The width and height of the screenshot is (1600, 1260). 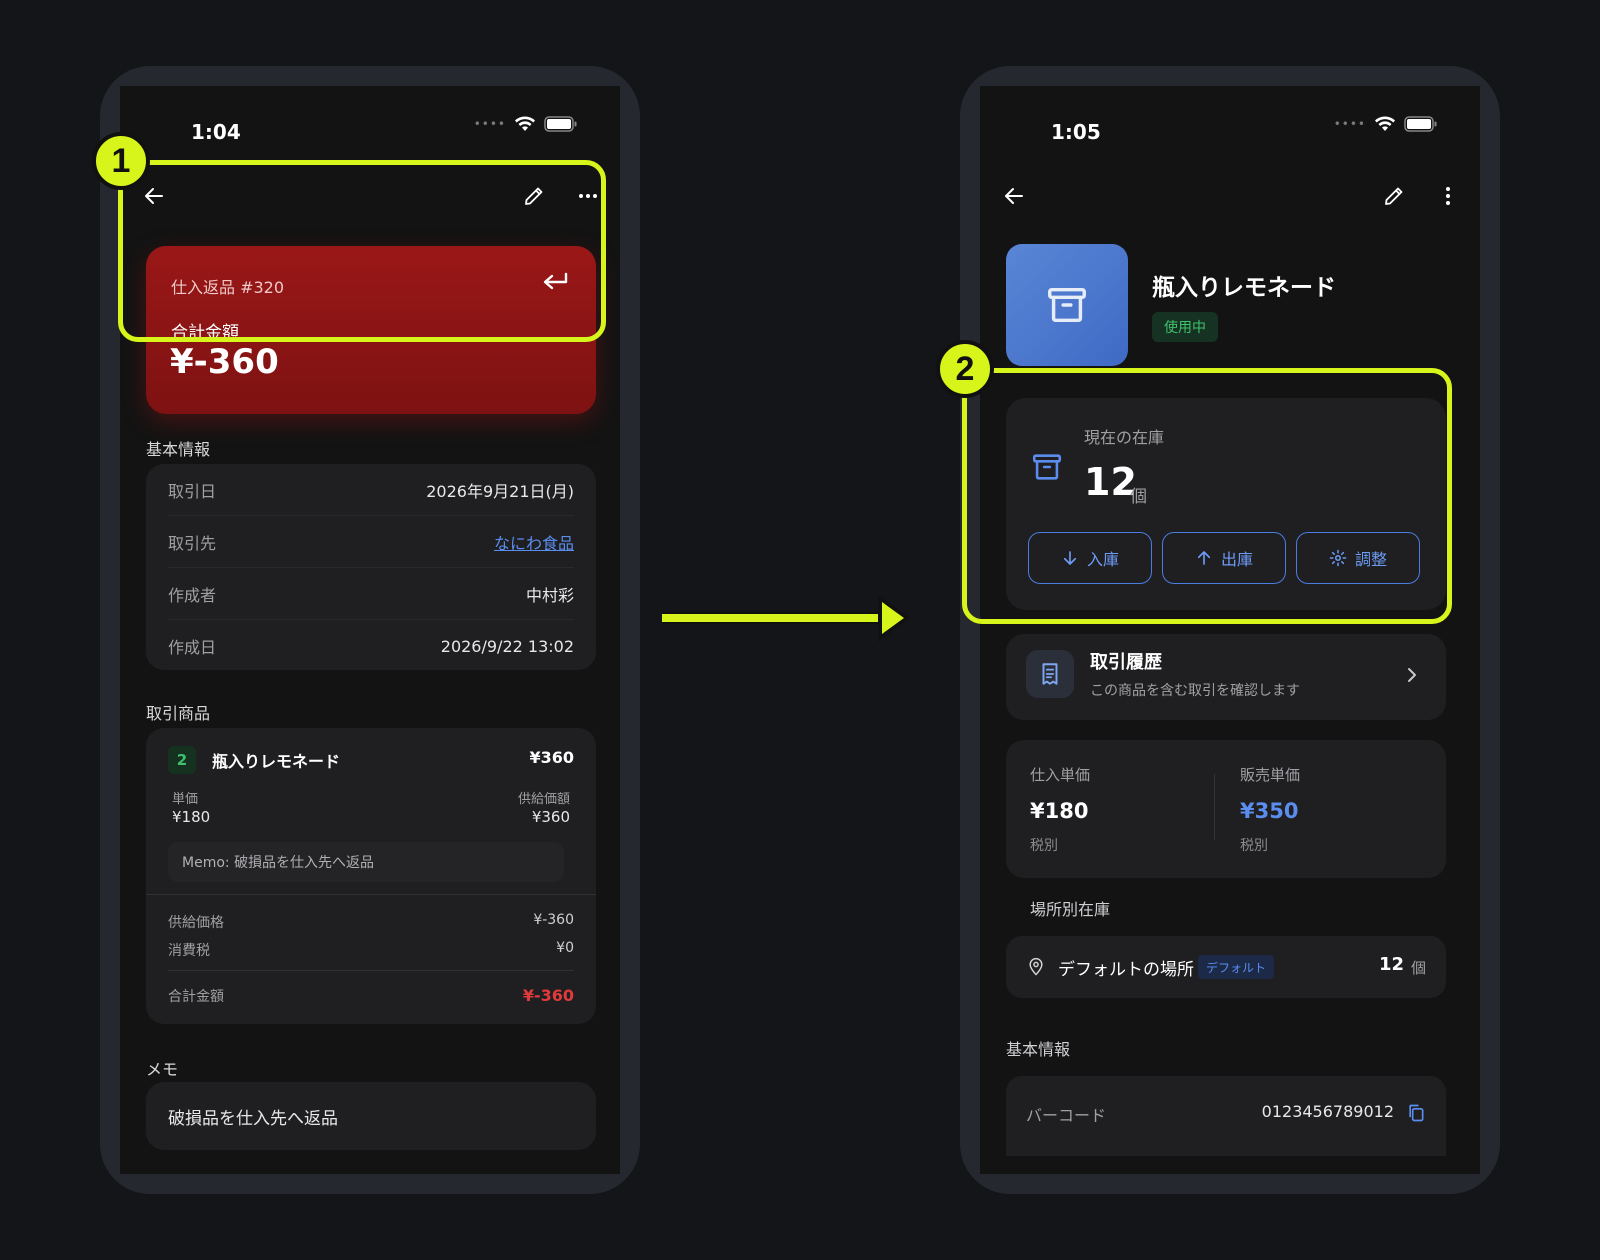 I want to click on product-name: 瓶入りレモネード, so click(x=1244, y=288).